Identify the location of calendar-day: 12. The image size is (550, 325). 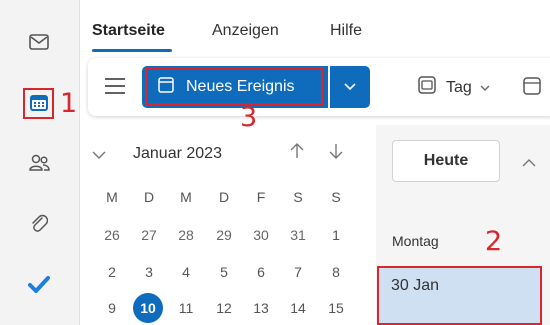
(224, 308).